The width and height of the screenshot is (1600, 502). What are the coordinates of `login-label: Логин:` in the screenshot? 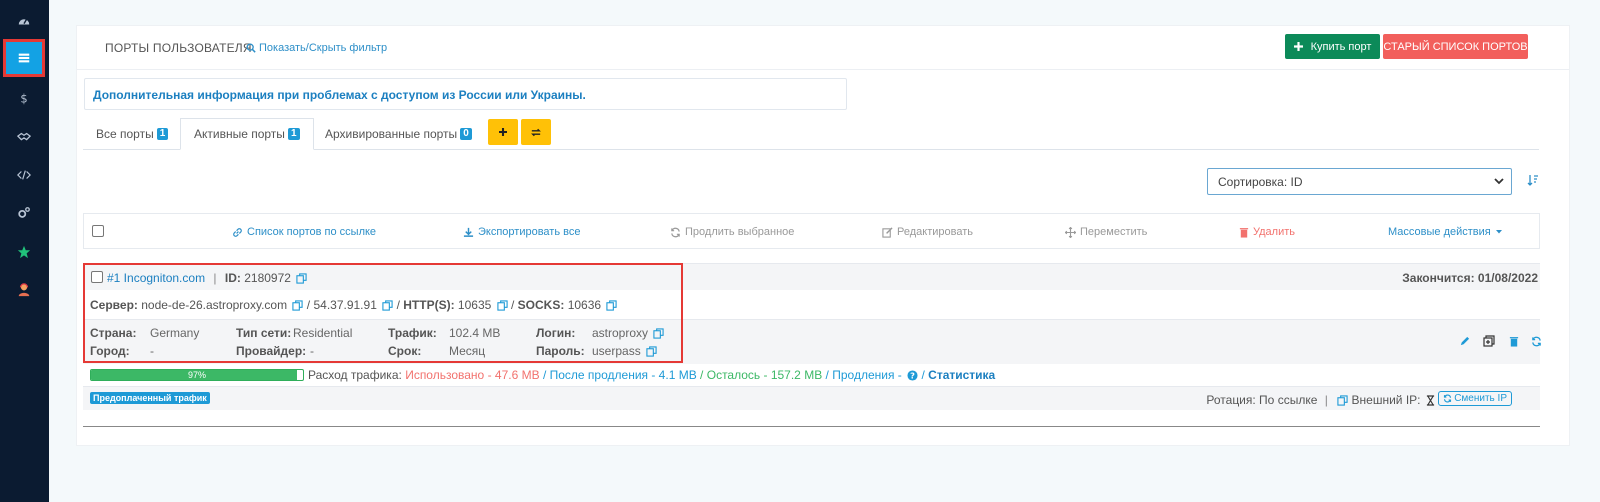 It's located at (556, 333).